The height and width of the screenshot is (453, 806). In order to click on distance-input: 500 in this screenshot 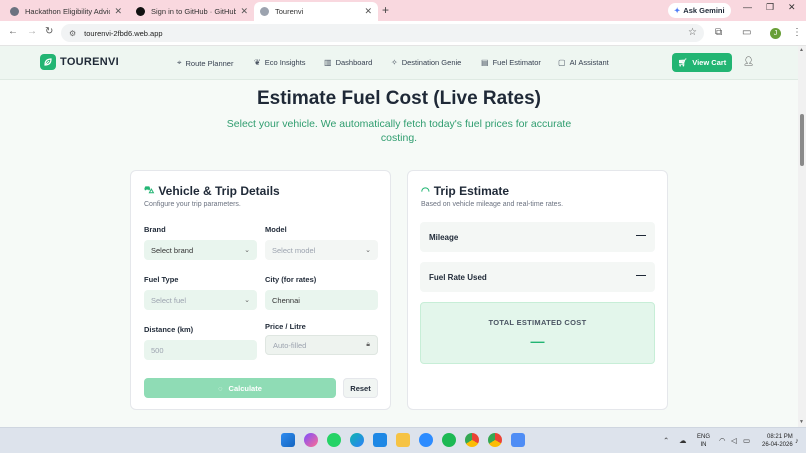, I will do `click(200, 350)`.